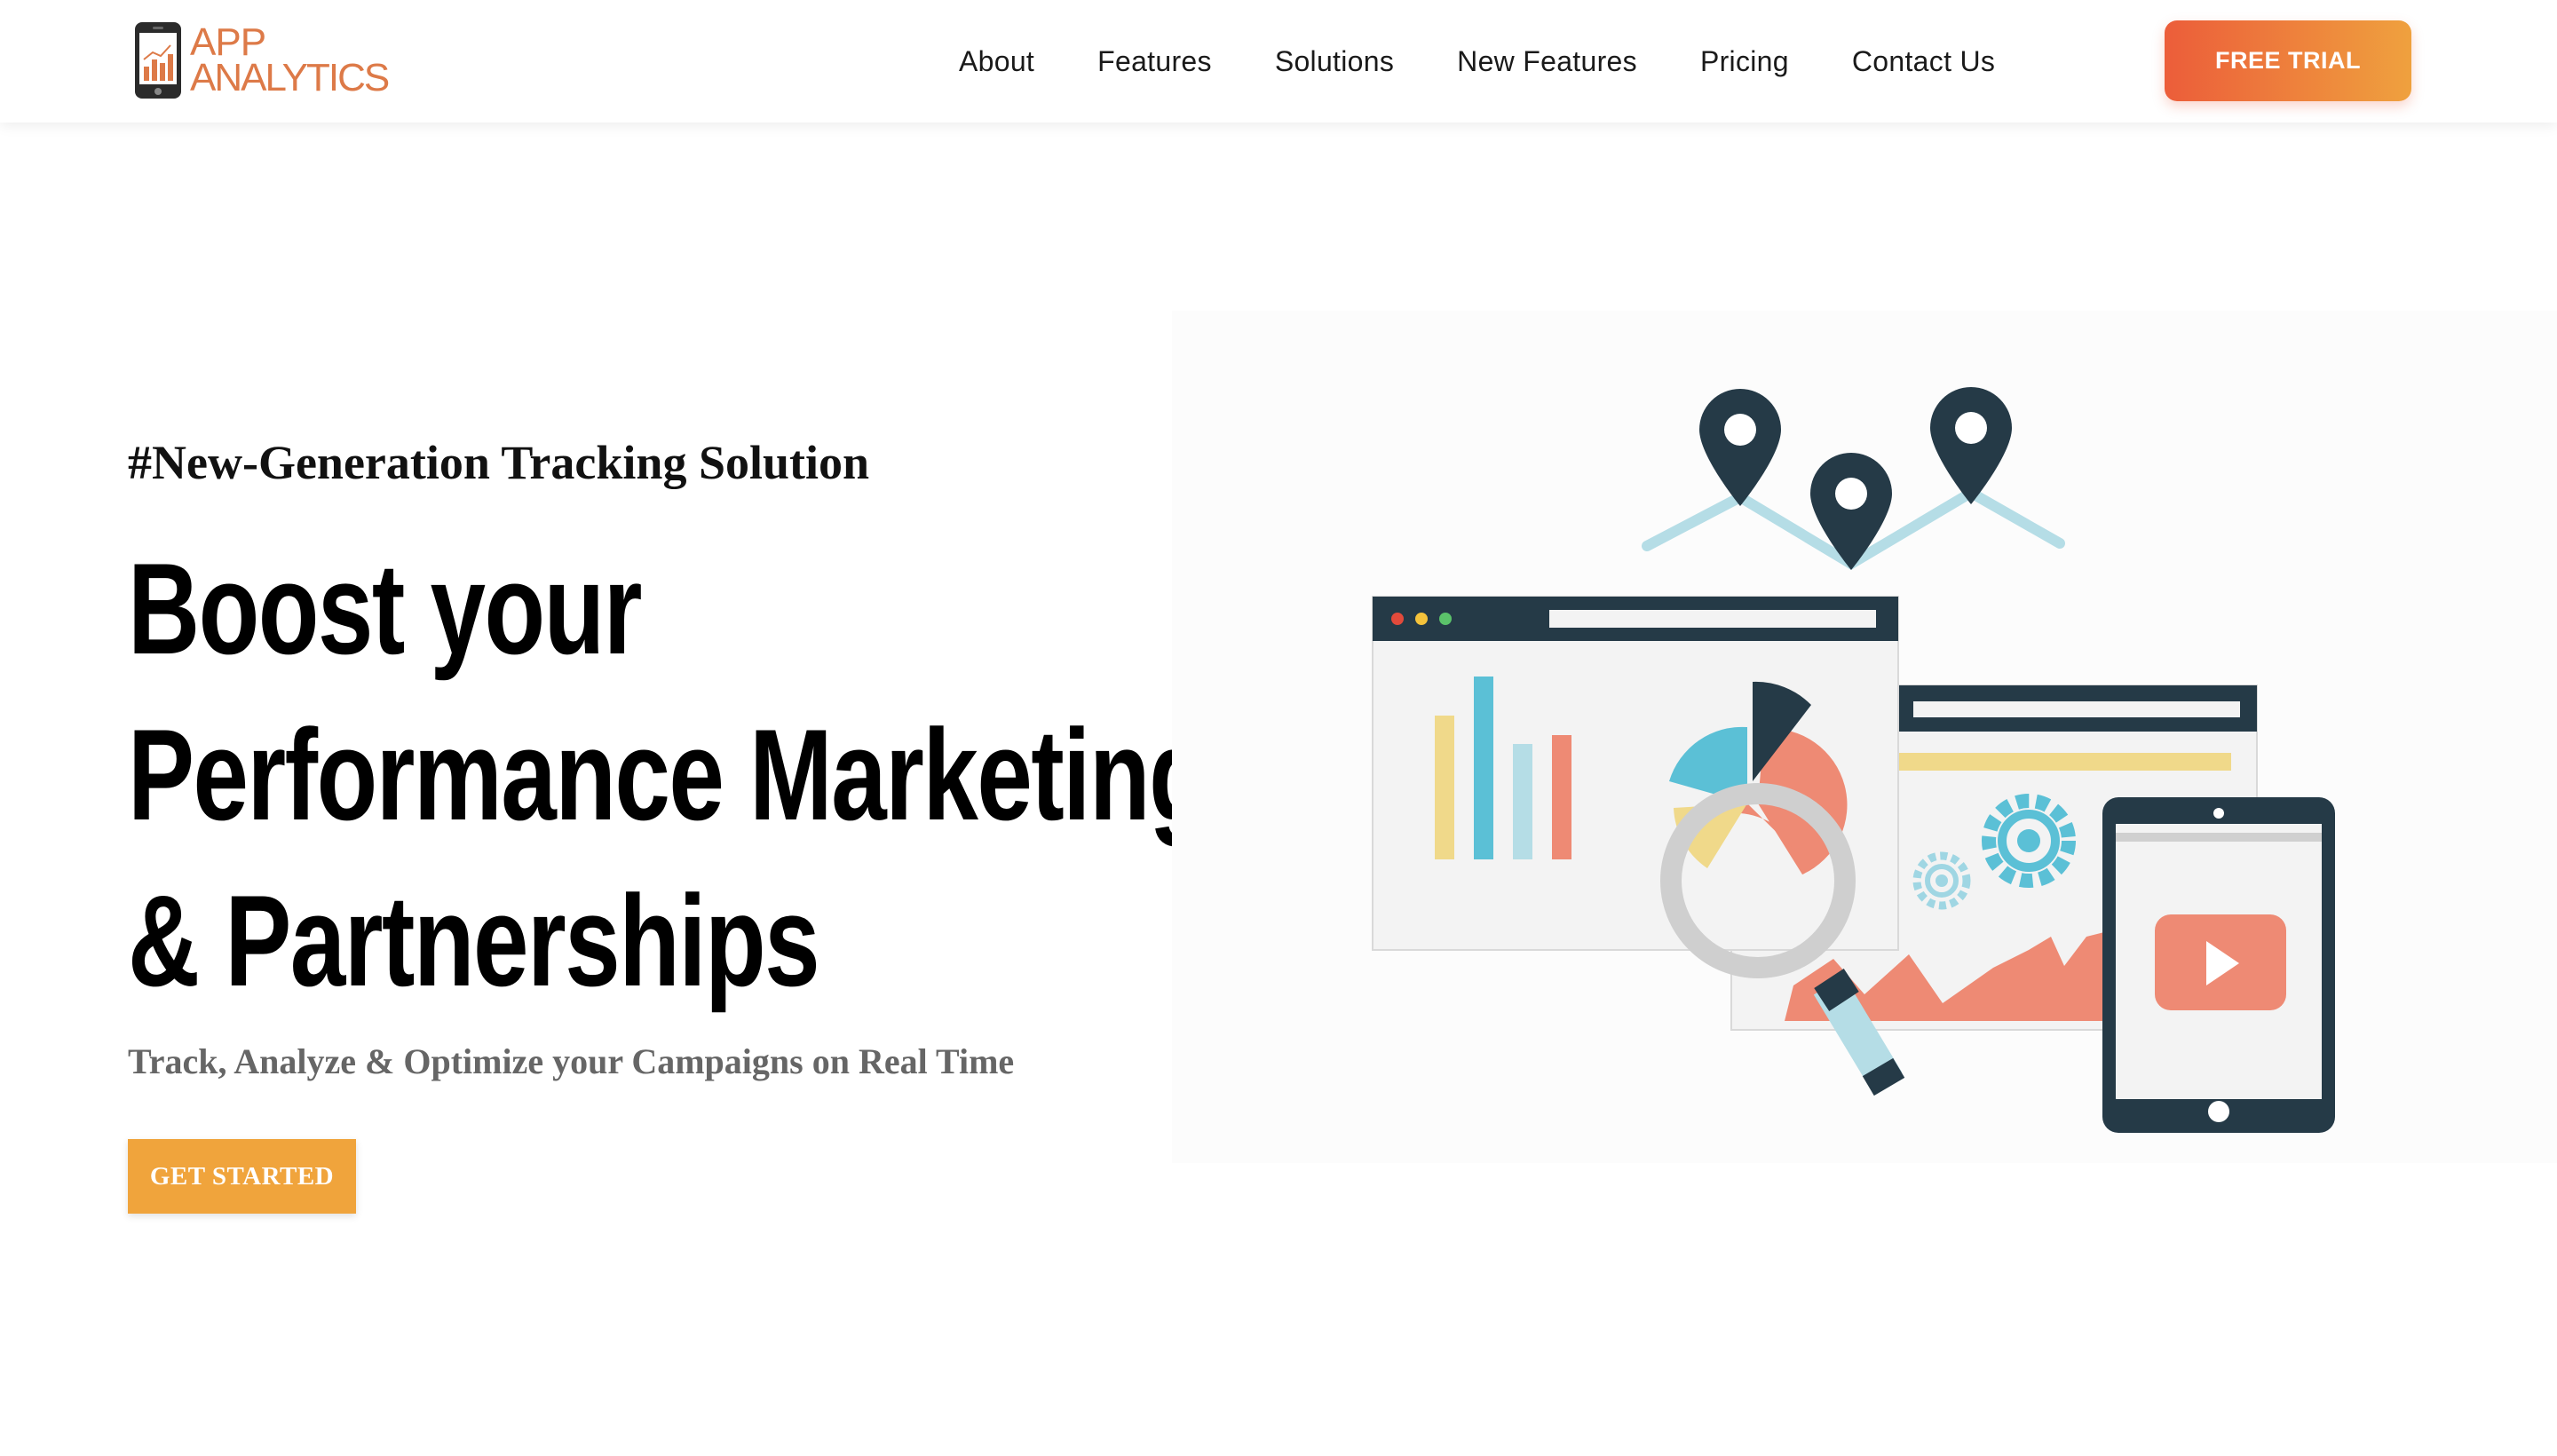  I want to click on brand-logo: APP ANALYTICS, so click(266, 60).